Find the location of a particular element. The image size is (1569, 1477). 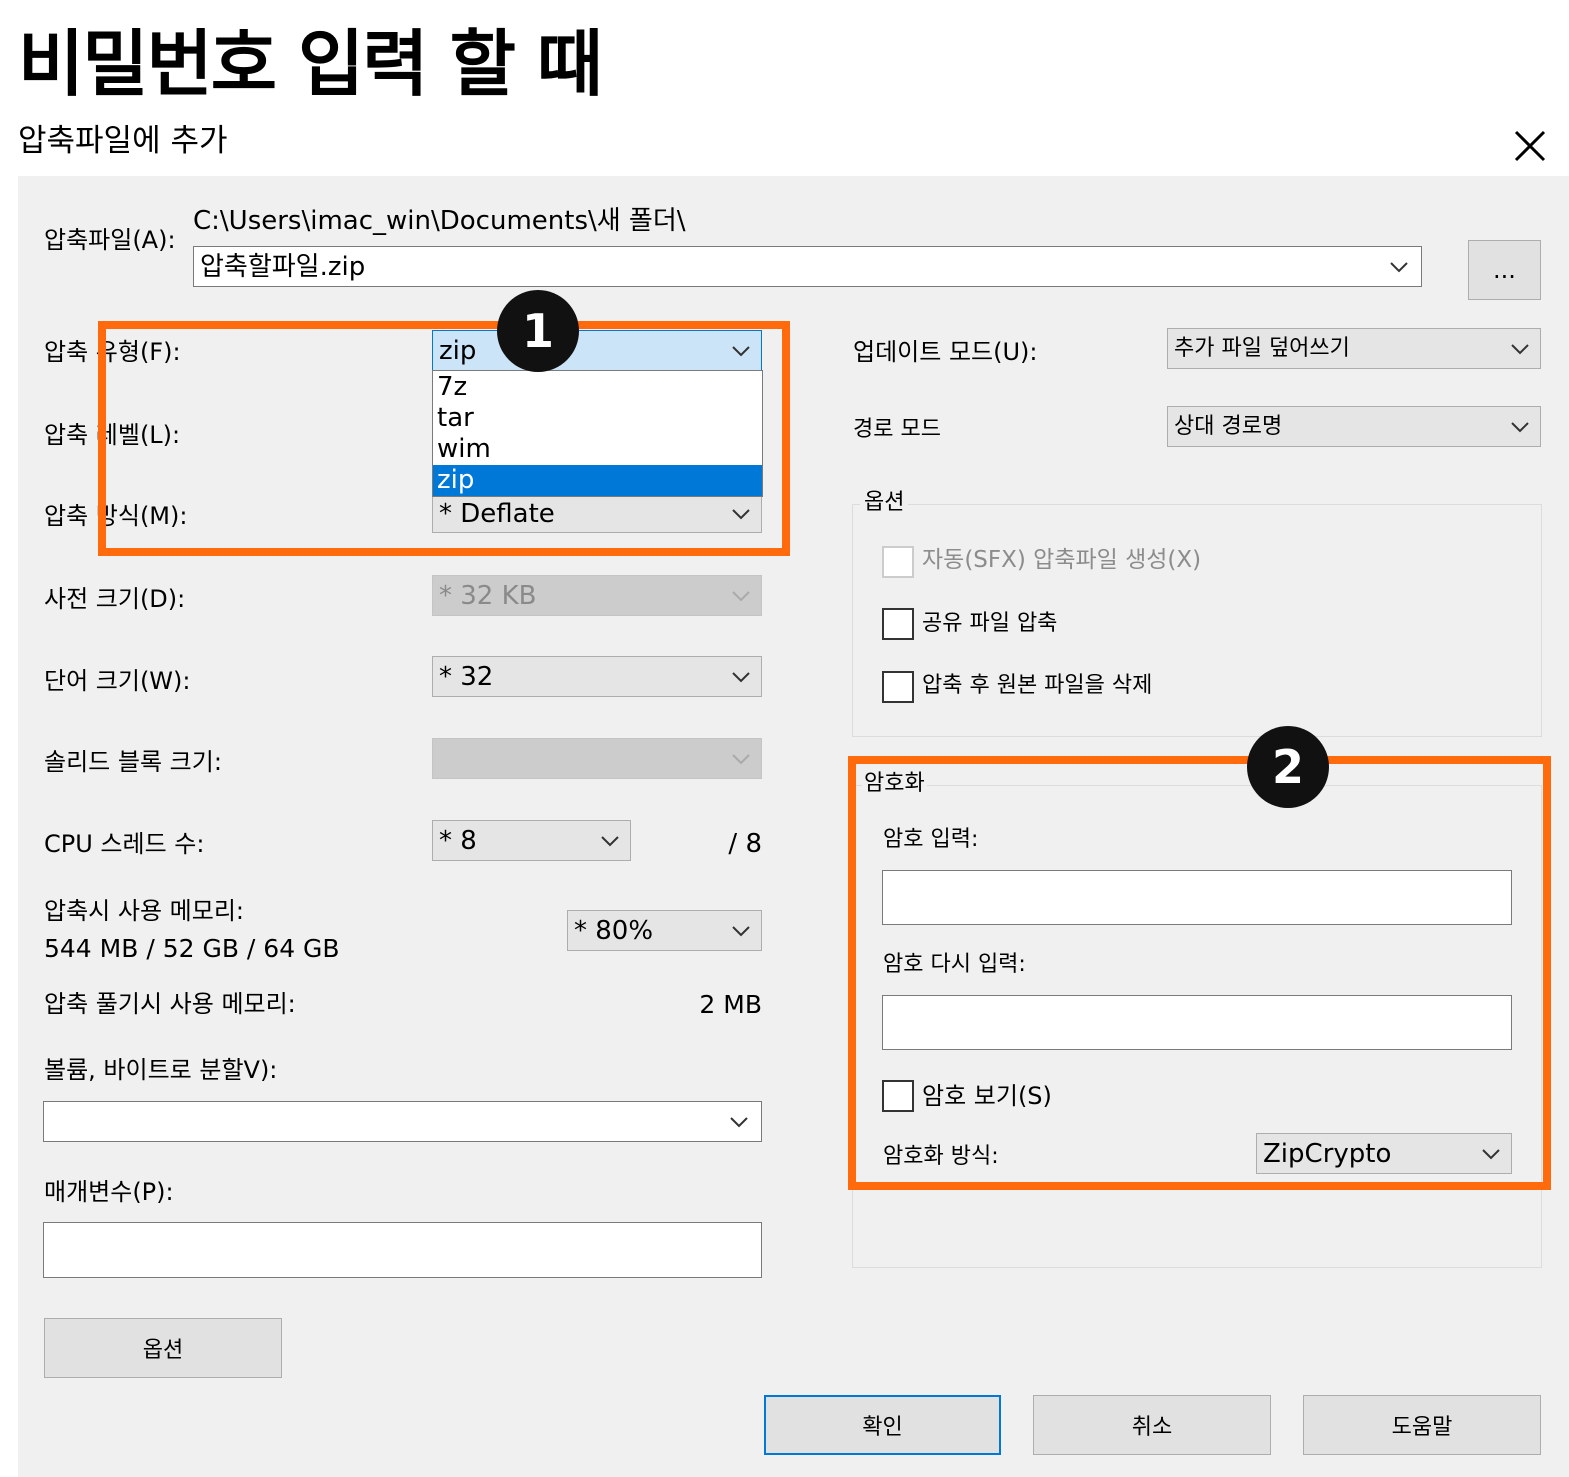

path-mode-value: 상대 경로명 is located at coordinates (1228, 426).